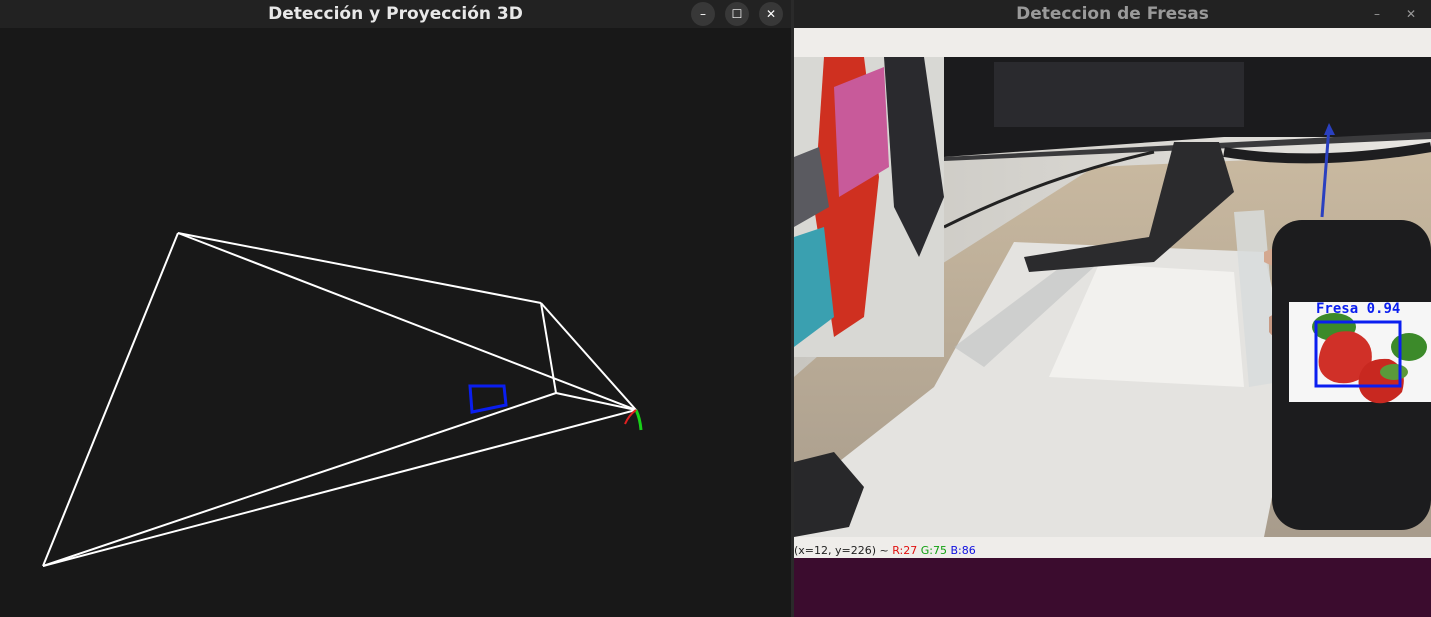  I want to click on pixel-b-value: B:86, so click(963, 550).